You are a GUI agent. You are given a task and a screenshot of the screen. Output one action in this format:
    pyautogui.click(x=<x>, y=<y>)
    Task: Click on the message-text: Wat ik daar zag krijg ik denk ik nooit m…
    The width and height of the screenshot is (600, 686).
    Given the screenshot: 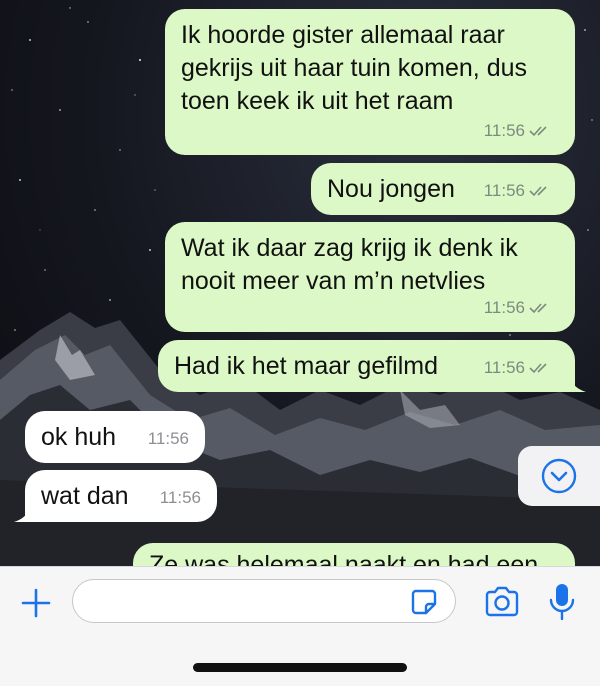 What is the action you would take?
    pyautogui.click(x=349, y=264)
    